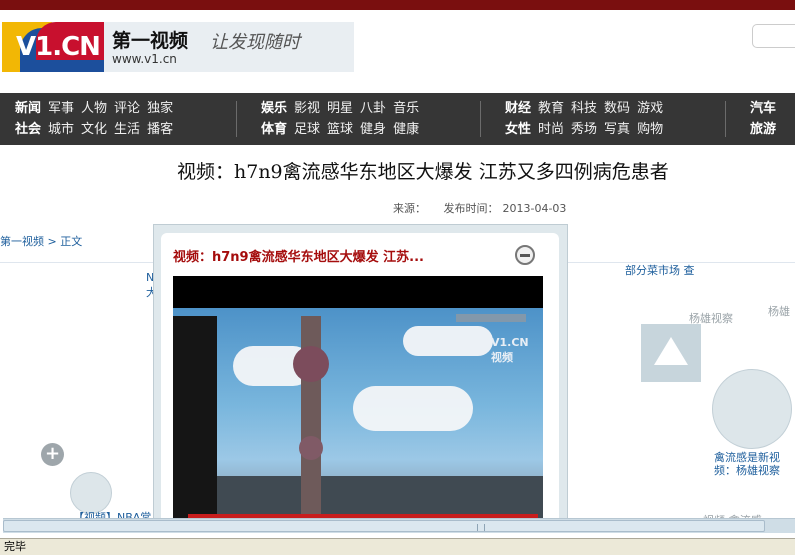 The width and height of the screenshot is (795, 555). Describe the element at coordinates (307, 129) in the screenshot. I see `nav-item: 足球` at that location.